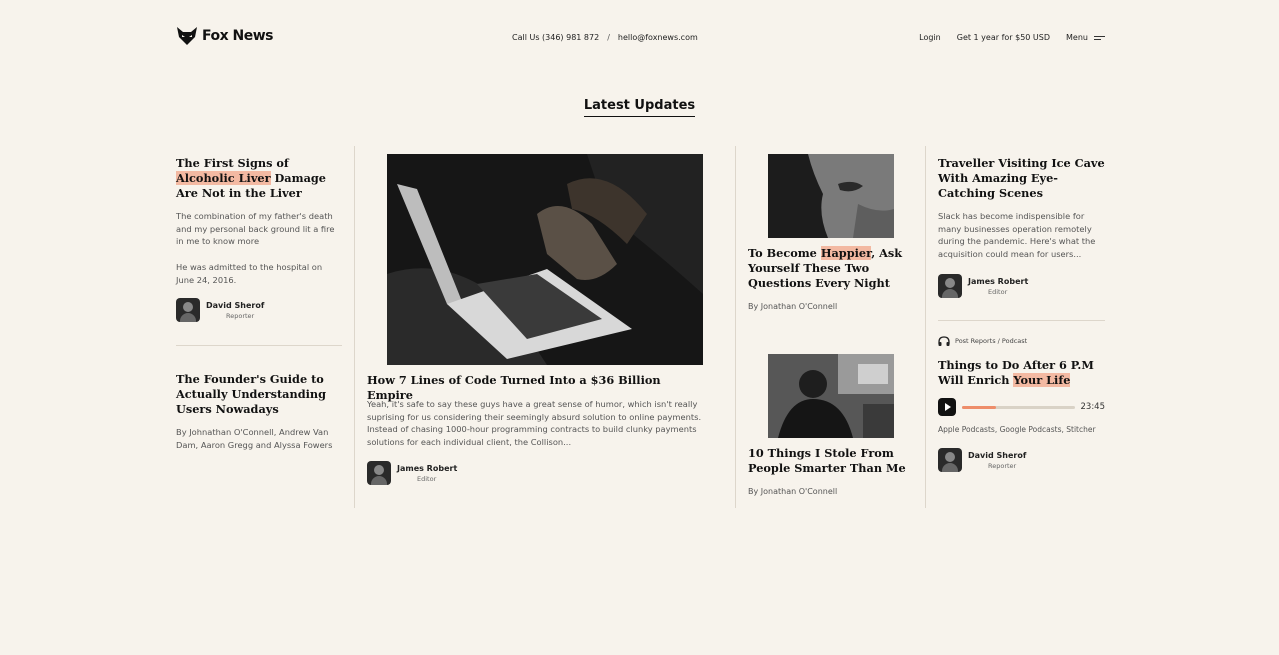 The height and width of the screenshot is (655, 1279). I want to click on logo: Fox News, so click(225, 36).